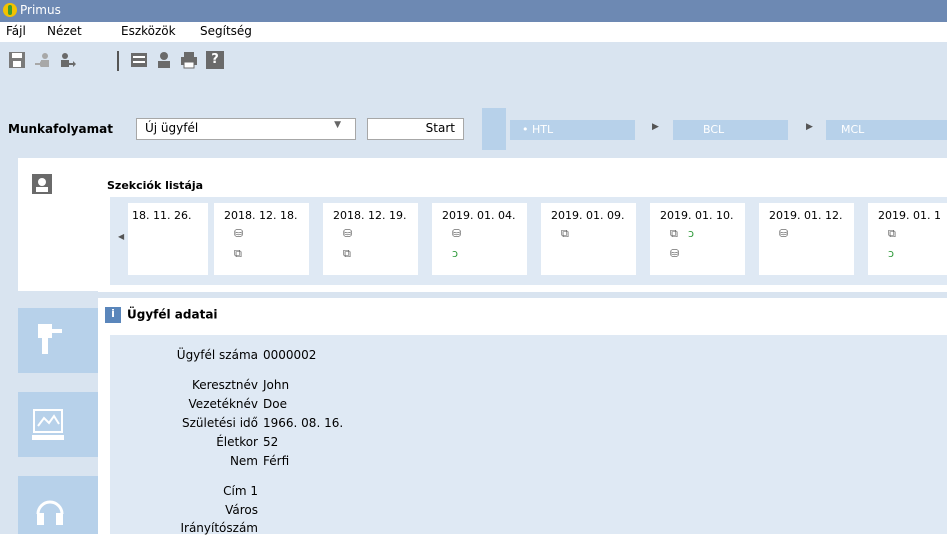 The height and width of the screenshot is (535, 947). Describe the element at coordinates (853, 129) in the screenshot. I see `workflow-step-label: MCL` at that location.